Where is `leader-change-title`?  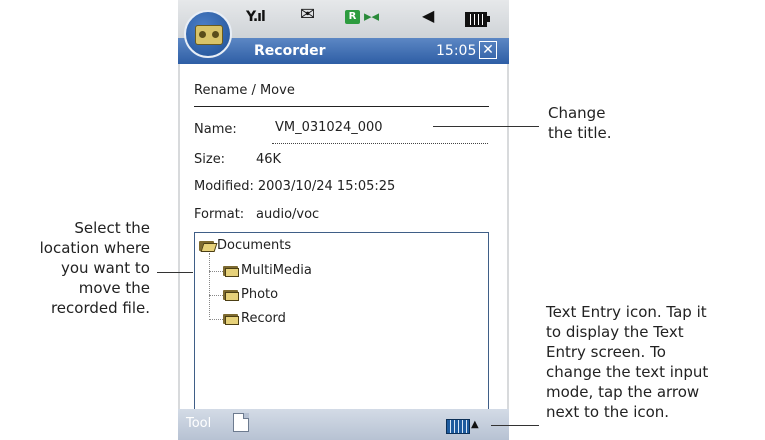
leader-change-title is located at coordinates (486, 126).